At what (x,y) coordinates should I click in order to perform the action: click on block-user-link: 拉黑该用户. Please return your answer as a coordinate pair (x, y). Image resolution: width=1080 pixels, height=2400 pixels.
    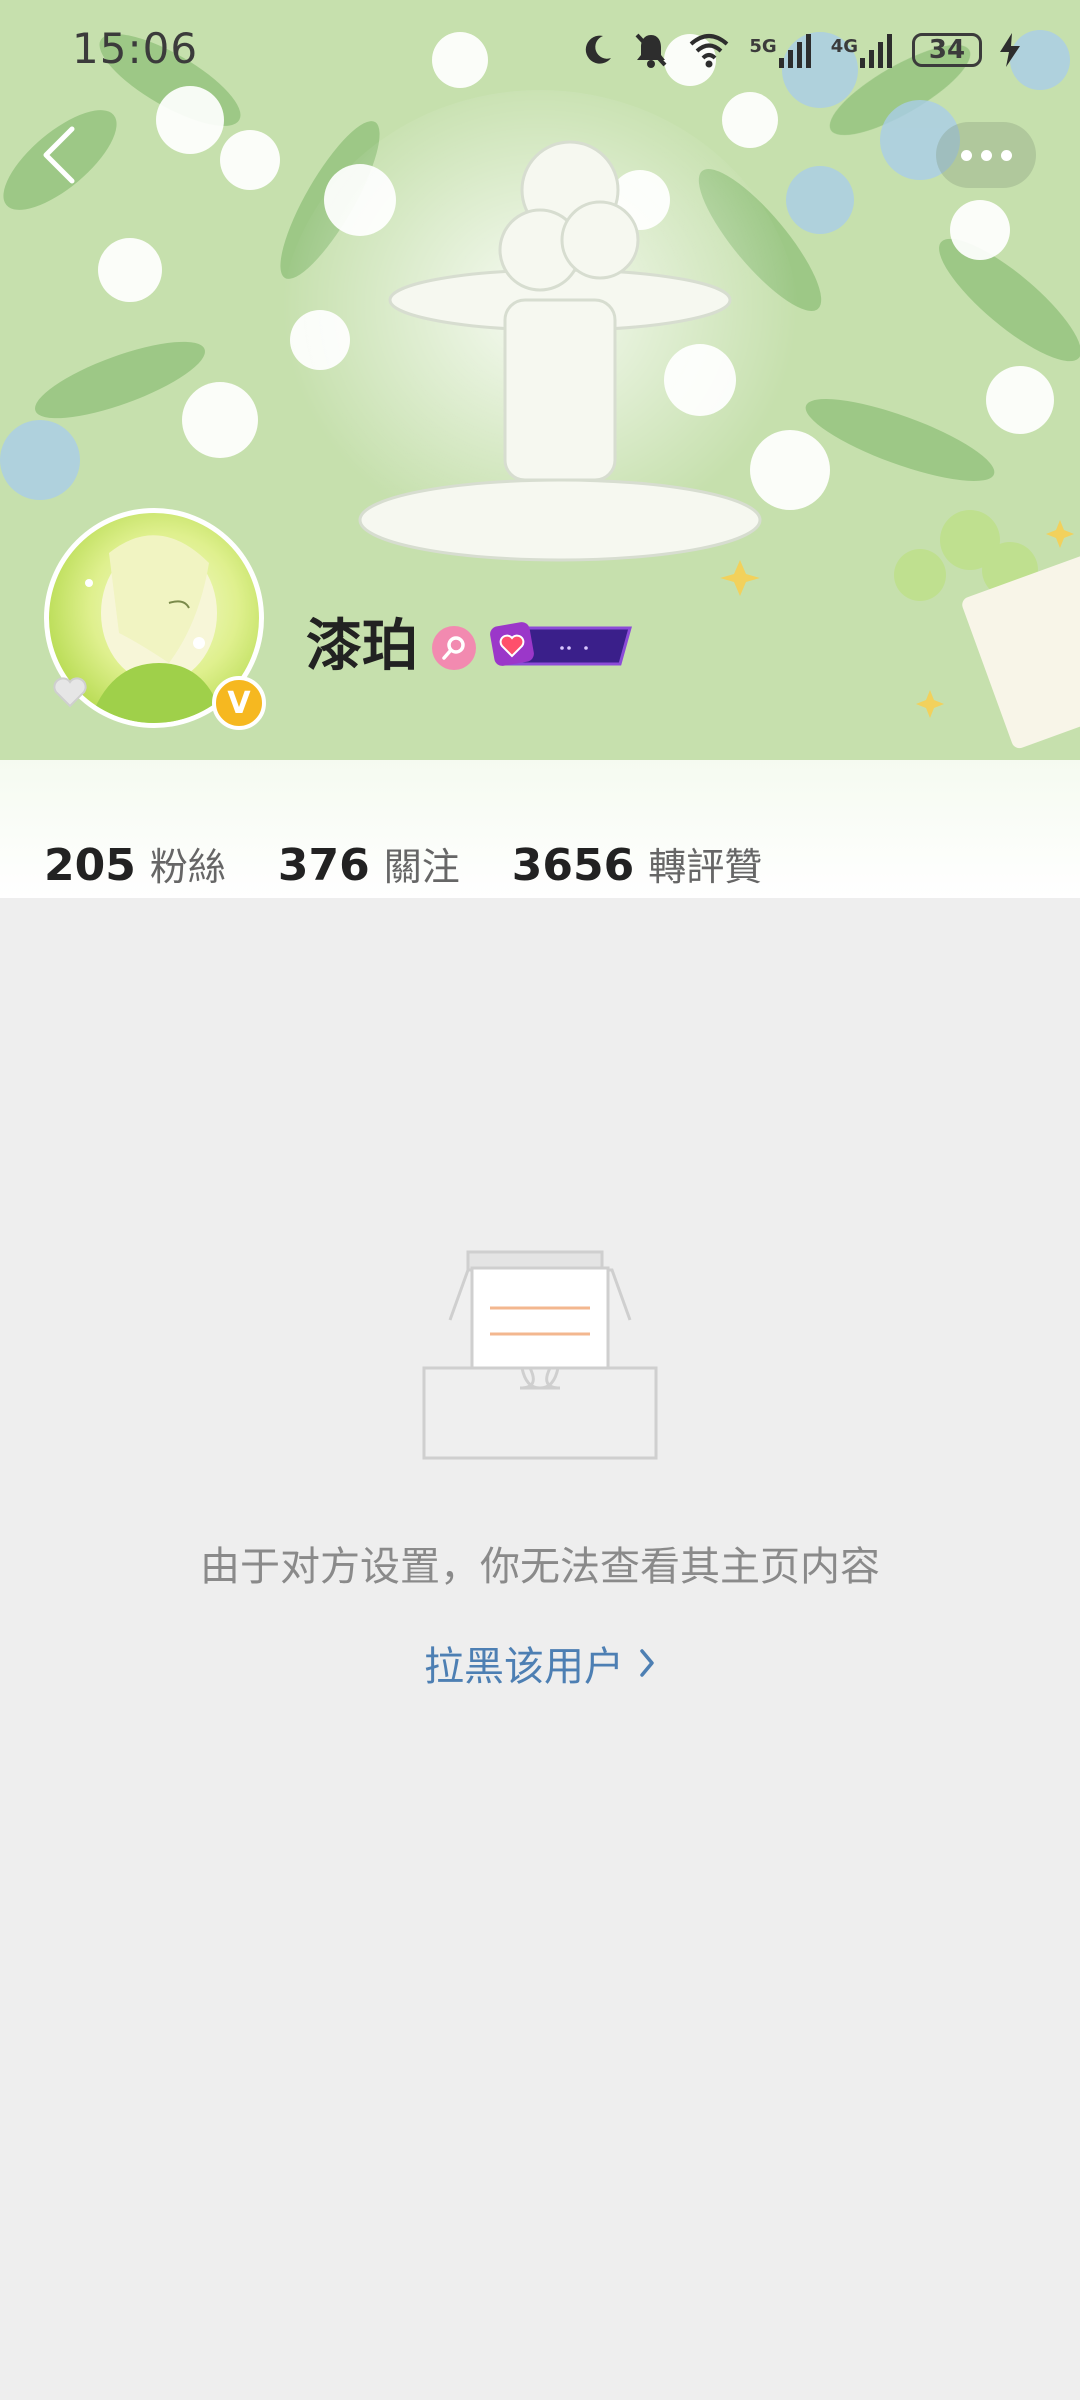
    Looking at the image, I should click on (540, 1663).